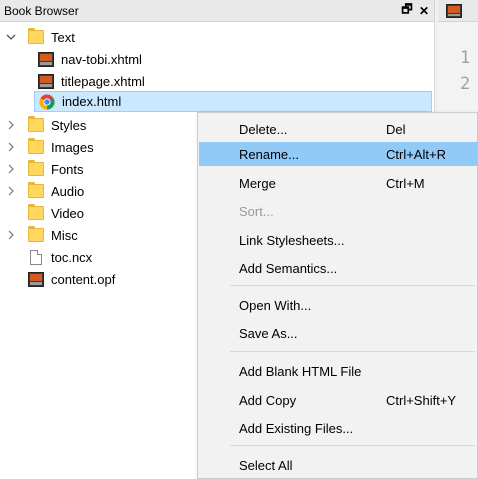  What do you see at coordinates (92, 101) in the screenshot?
I see `tree-item-label: index.html` at bounding box center [92, 101].